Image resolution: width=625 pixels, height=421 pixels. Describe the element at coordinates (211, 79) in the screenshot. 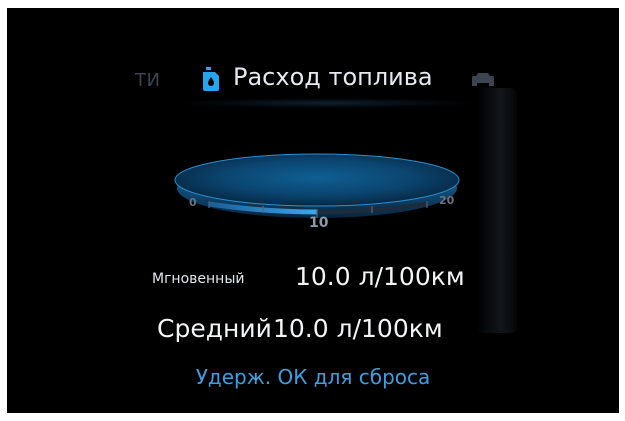

I see `fuel-canister-icon` at that location.